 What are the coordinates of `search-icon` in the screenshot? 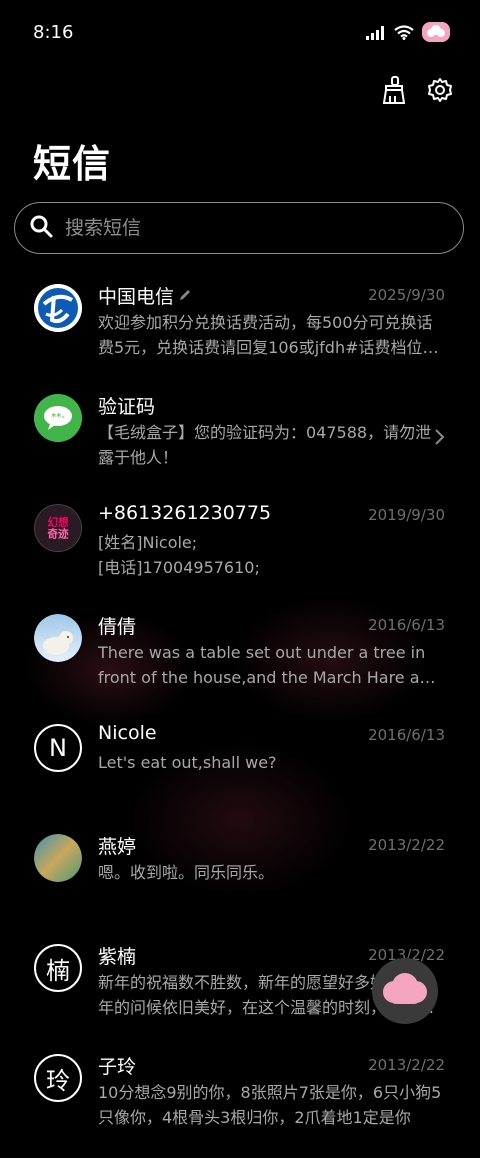 It's located at (41, 228).